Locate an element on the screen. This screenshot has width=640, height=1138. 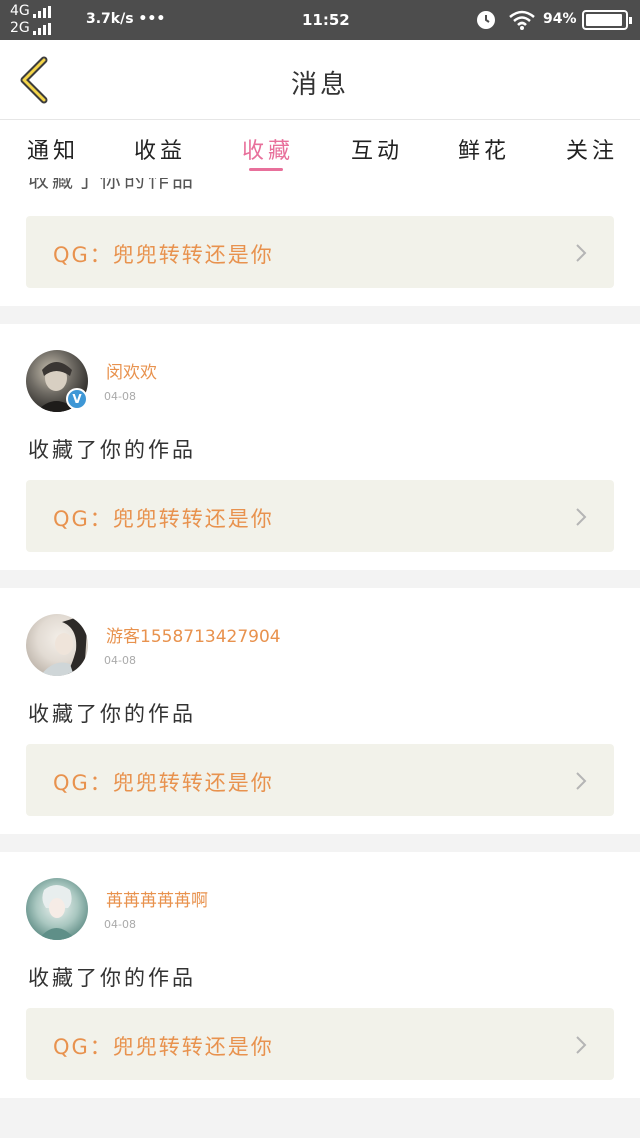
alarm-icon is located at coordinates (486, 20).